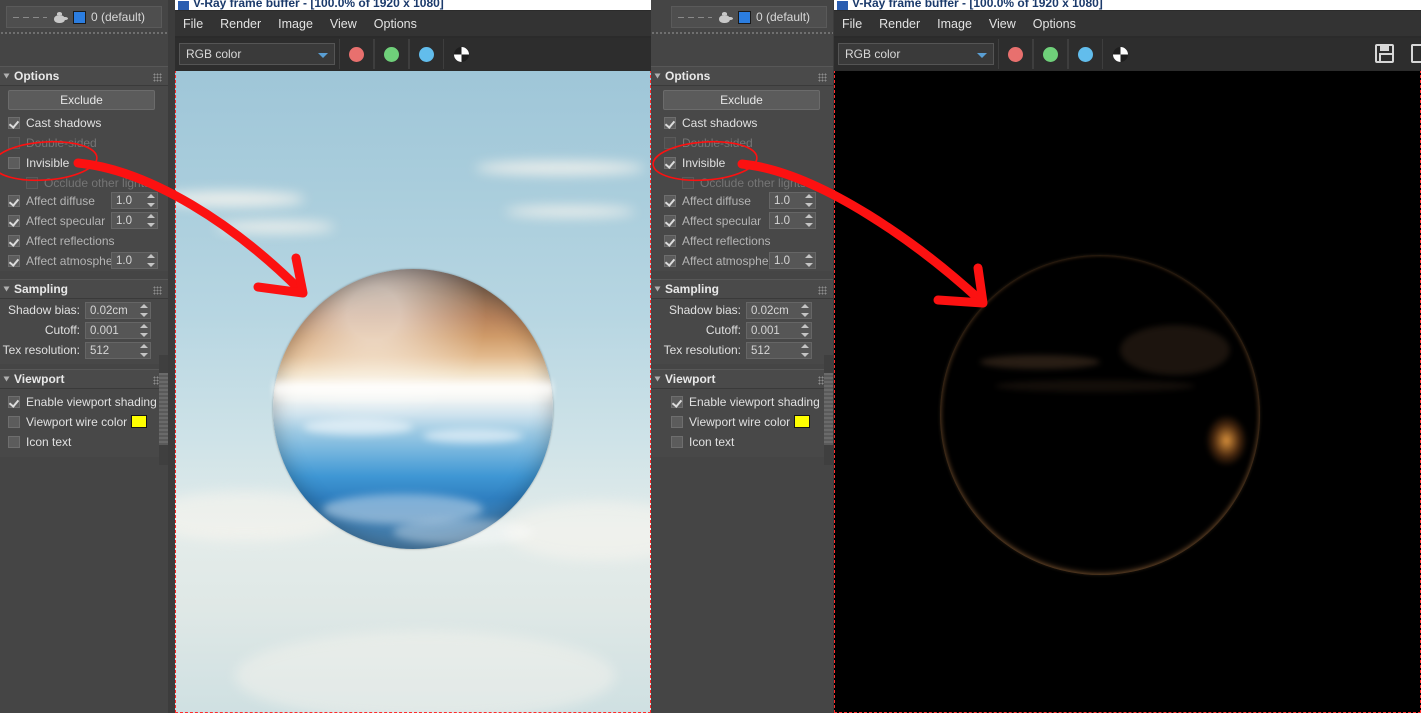 Image resolution: width=1421 pixels, height=713 pixels. I want to click on menu-view-right: View, so click(1002, 24).